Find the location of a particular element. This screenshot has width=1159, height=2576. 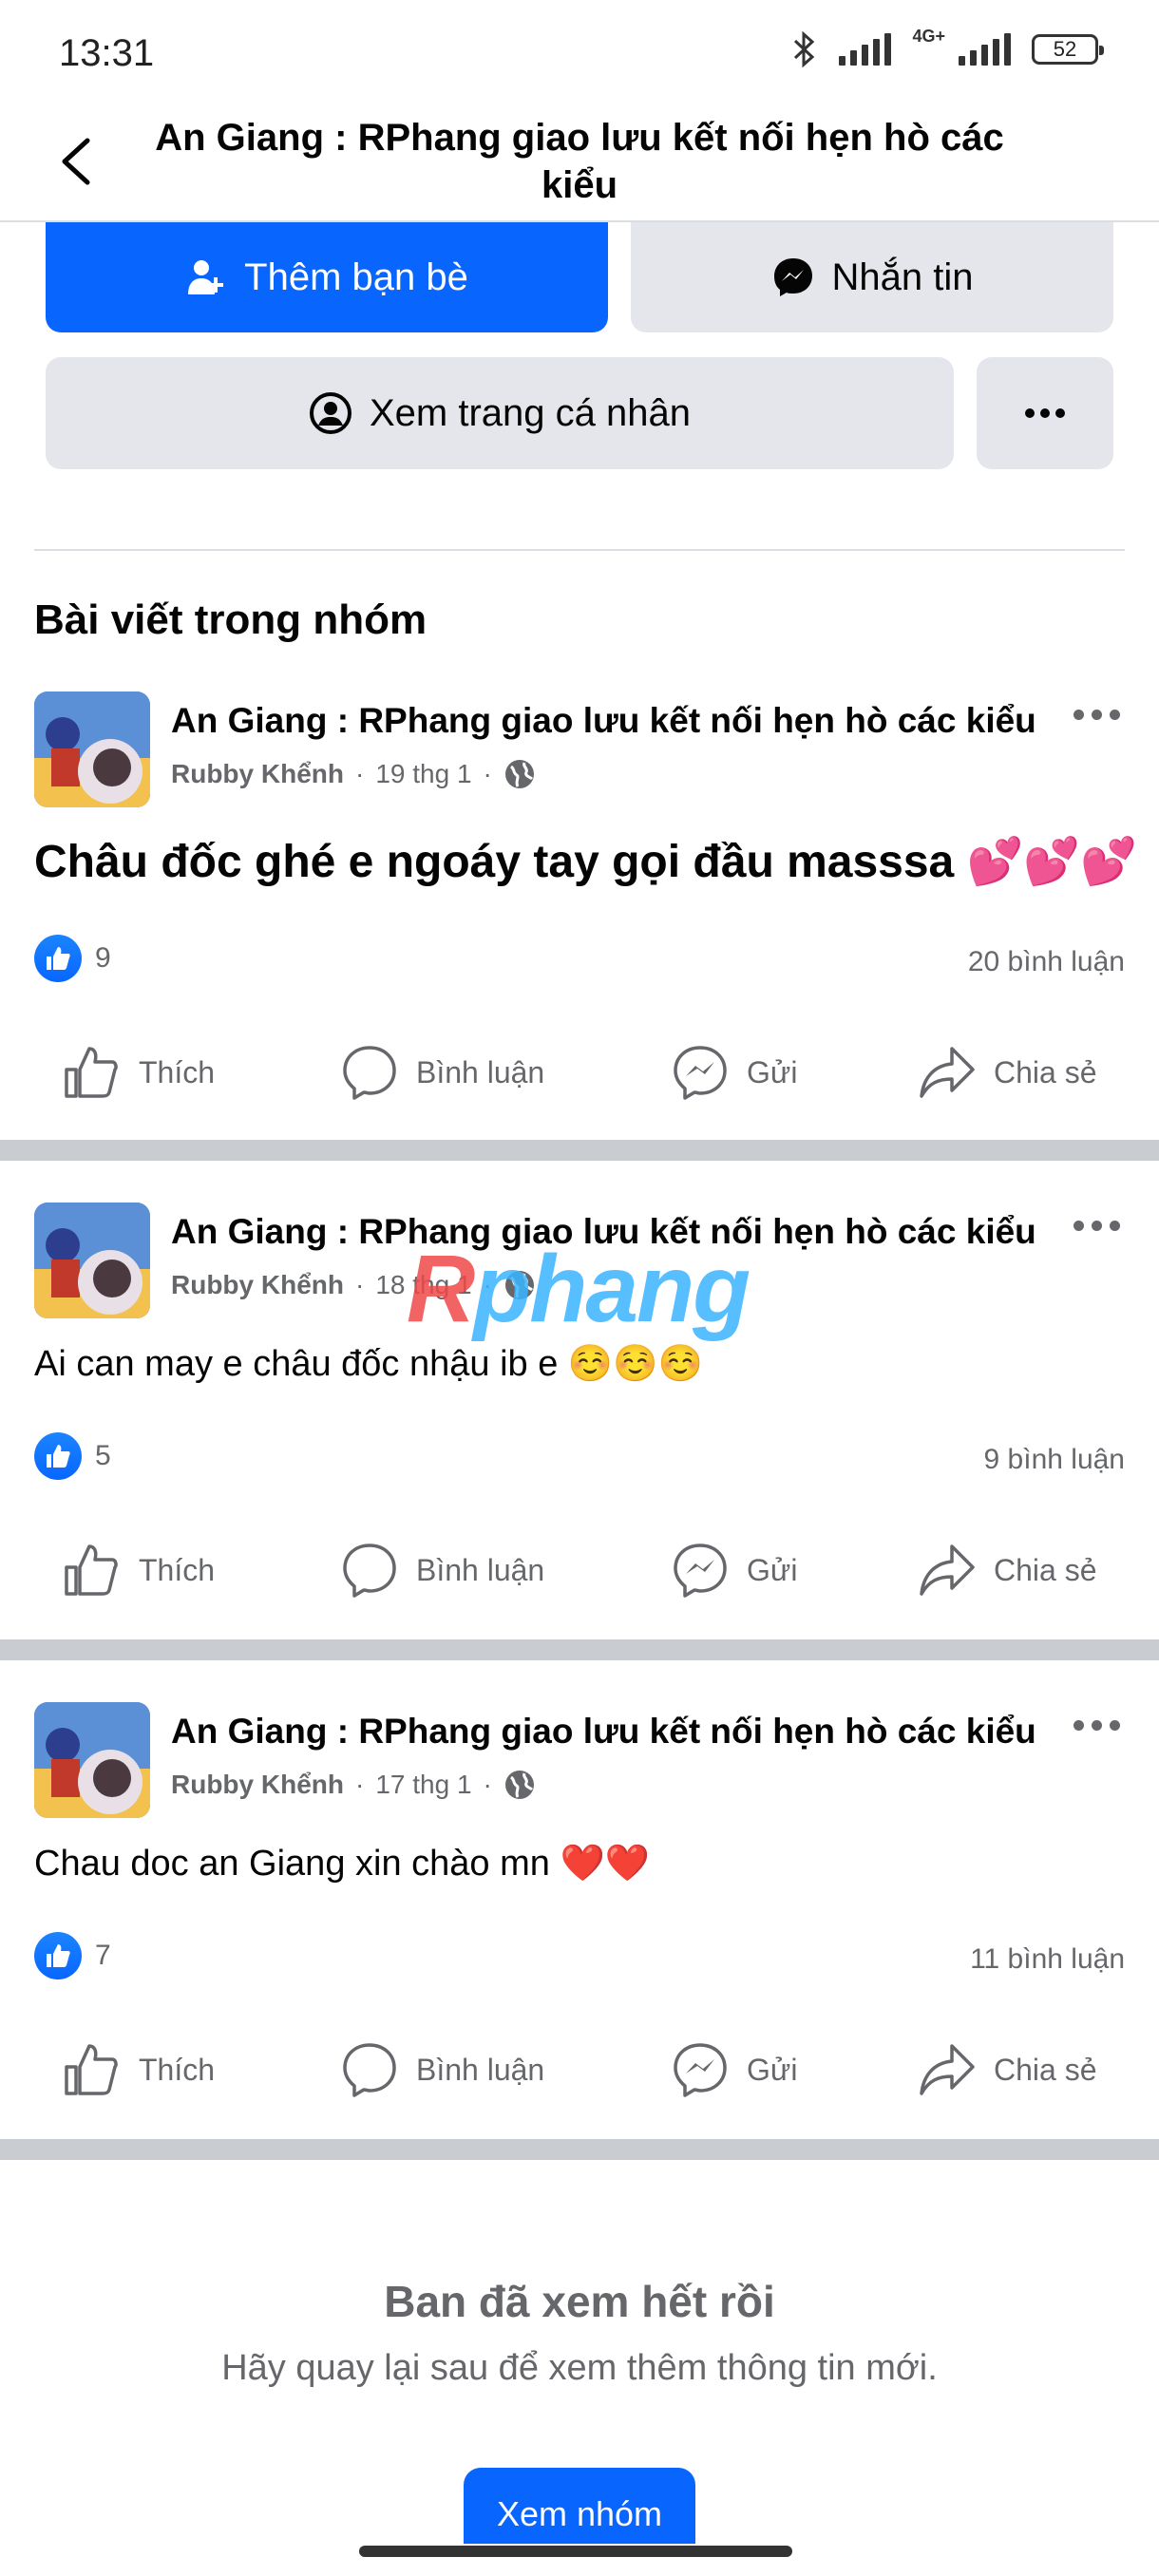

profile-icon is located at coordinates (331, 413).